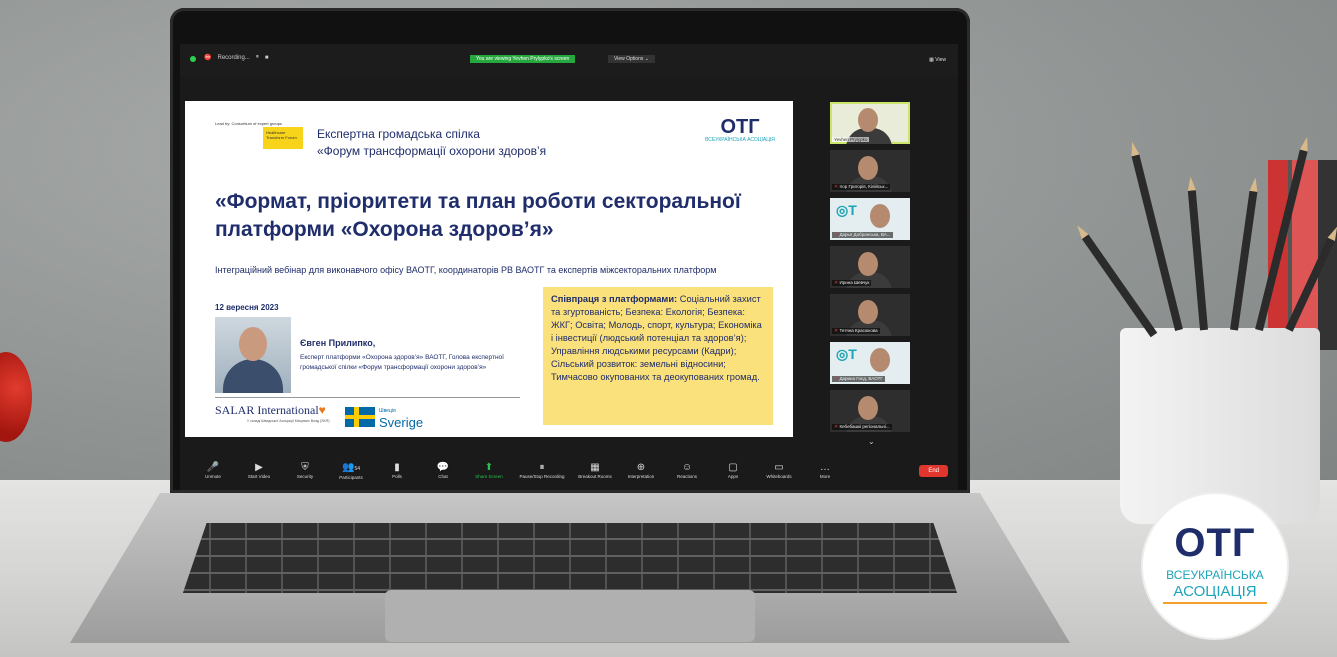 Image resolution: width=1337 pixels, height=657 pixels. What do you see at coordinates (570, 616) in the screenshot?
I see `laptop-trackpad` at bounding box center [570, 616].